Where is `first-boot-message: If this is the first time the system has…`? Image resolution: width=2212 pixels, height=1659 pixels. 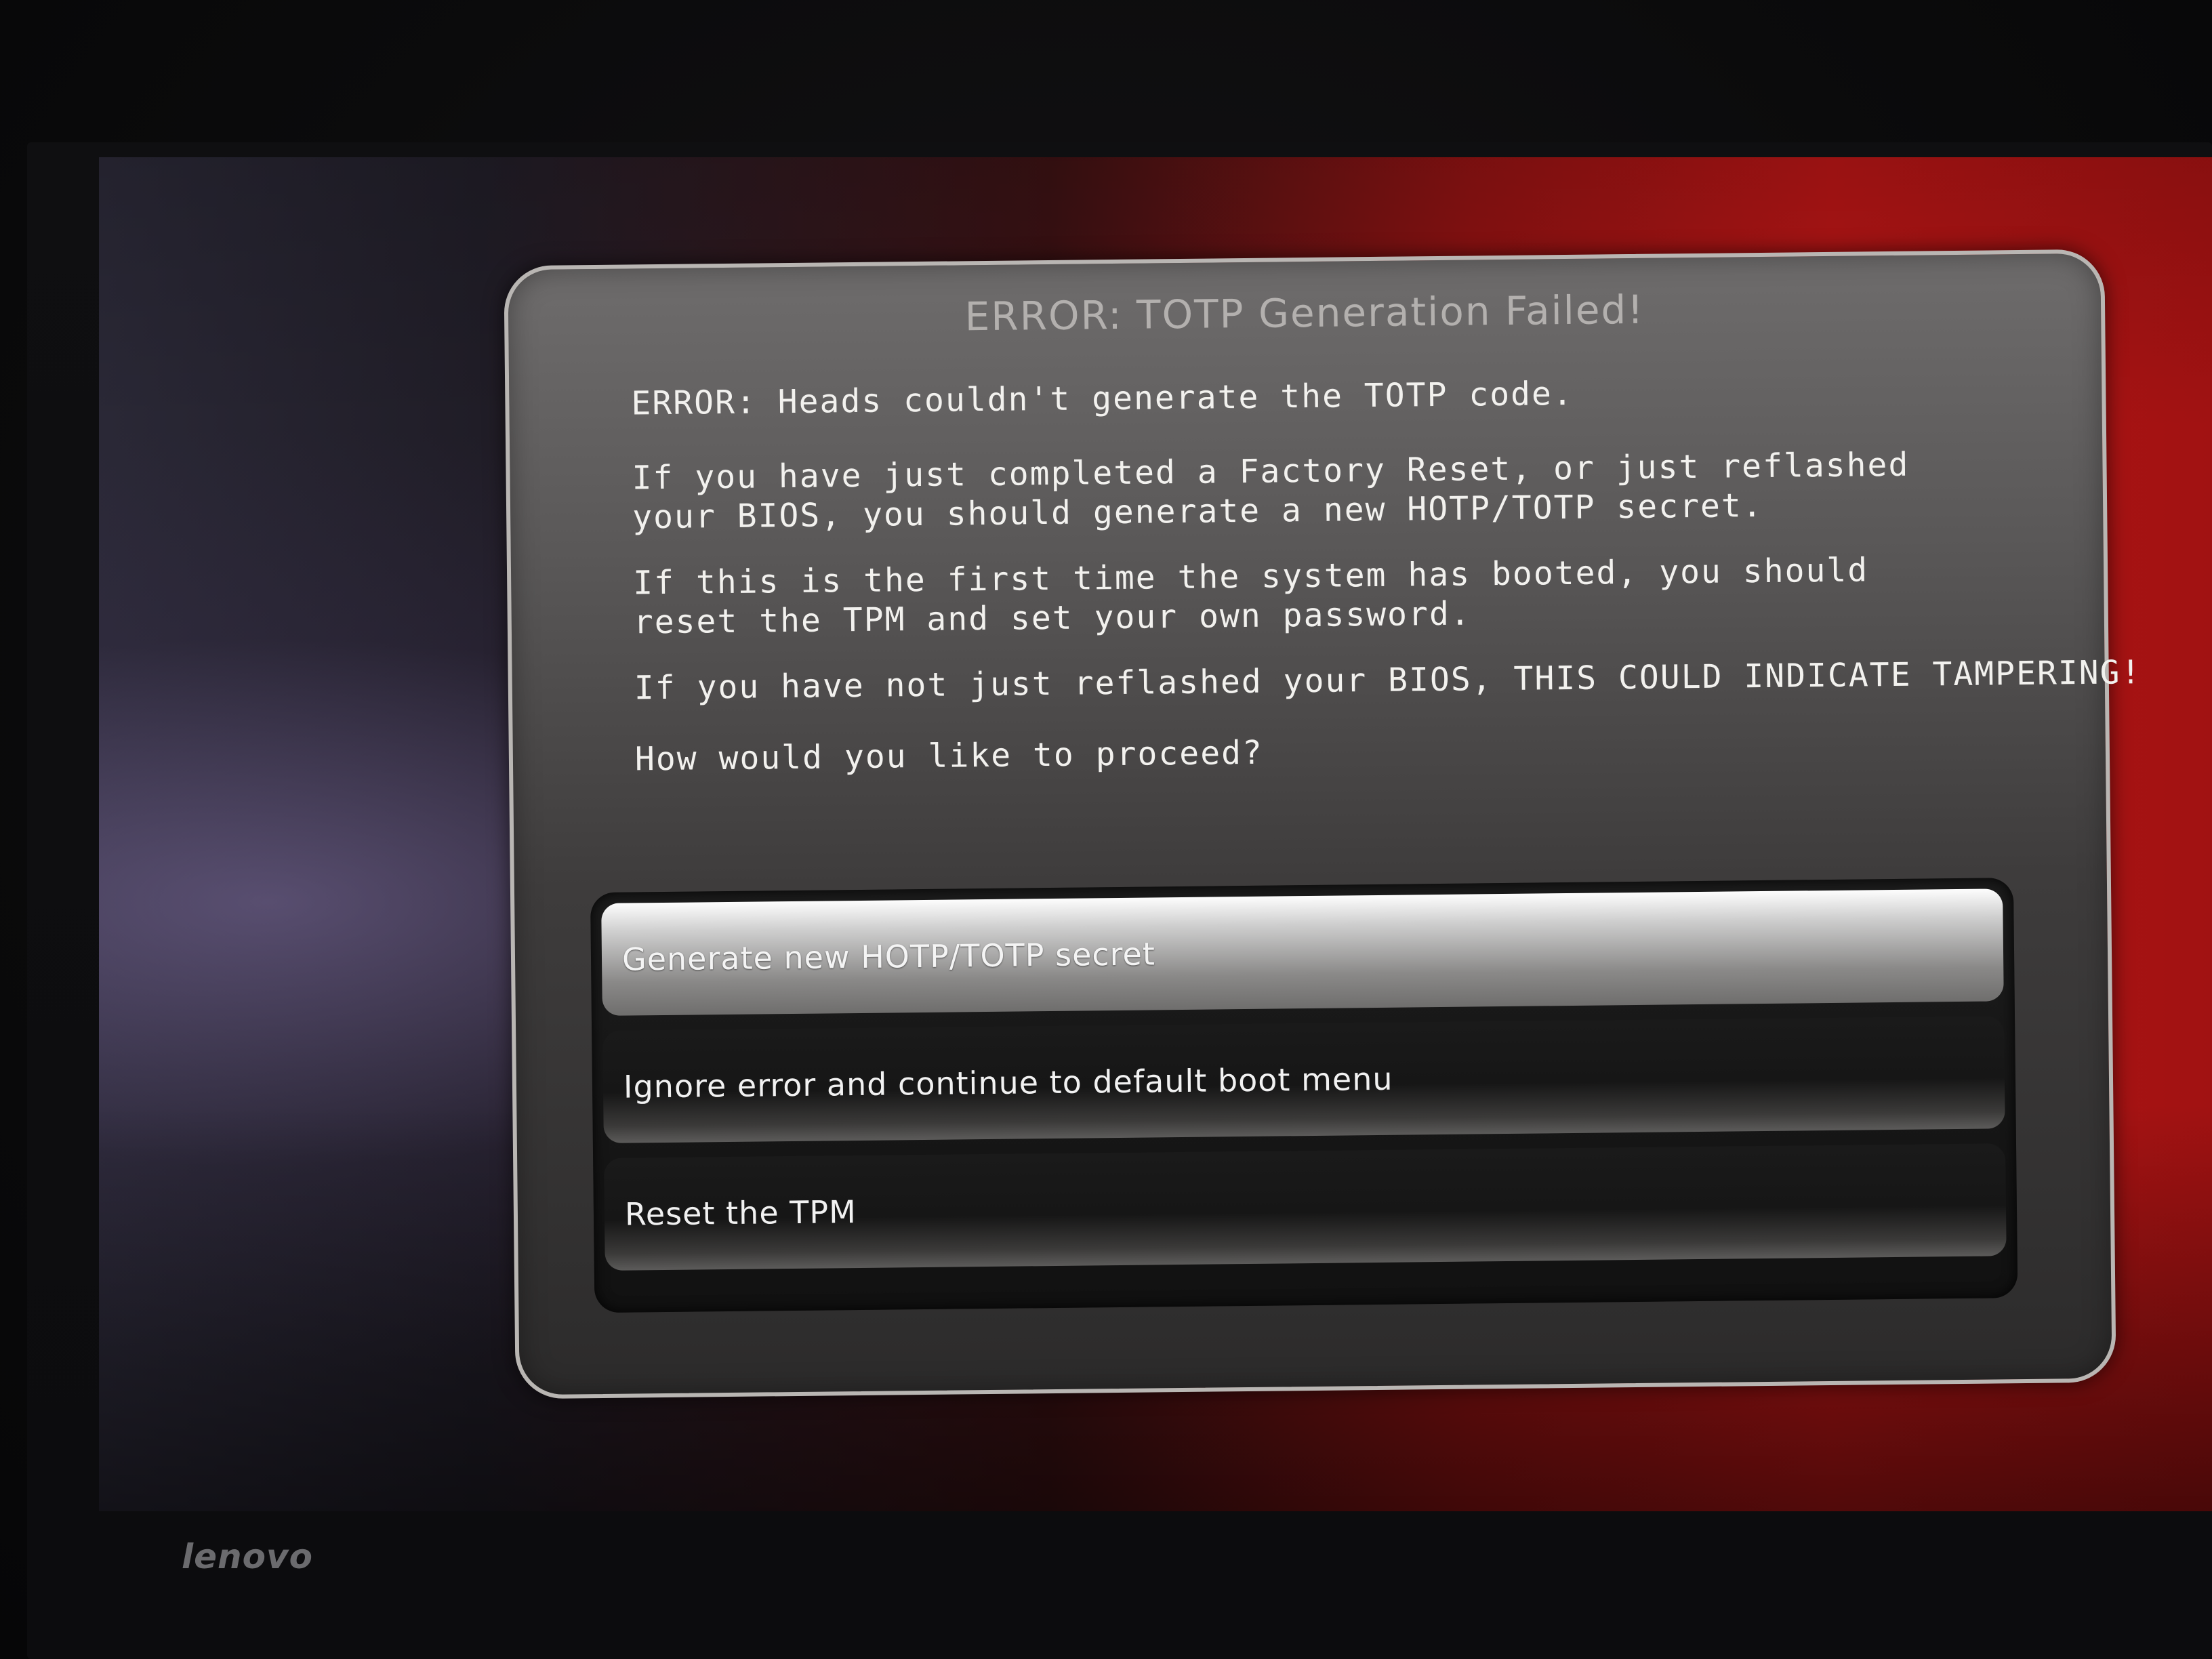
first-boot-message: If this is the first time the system has… is located at coordinates (1250, 596).